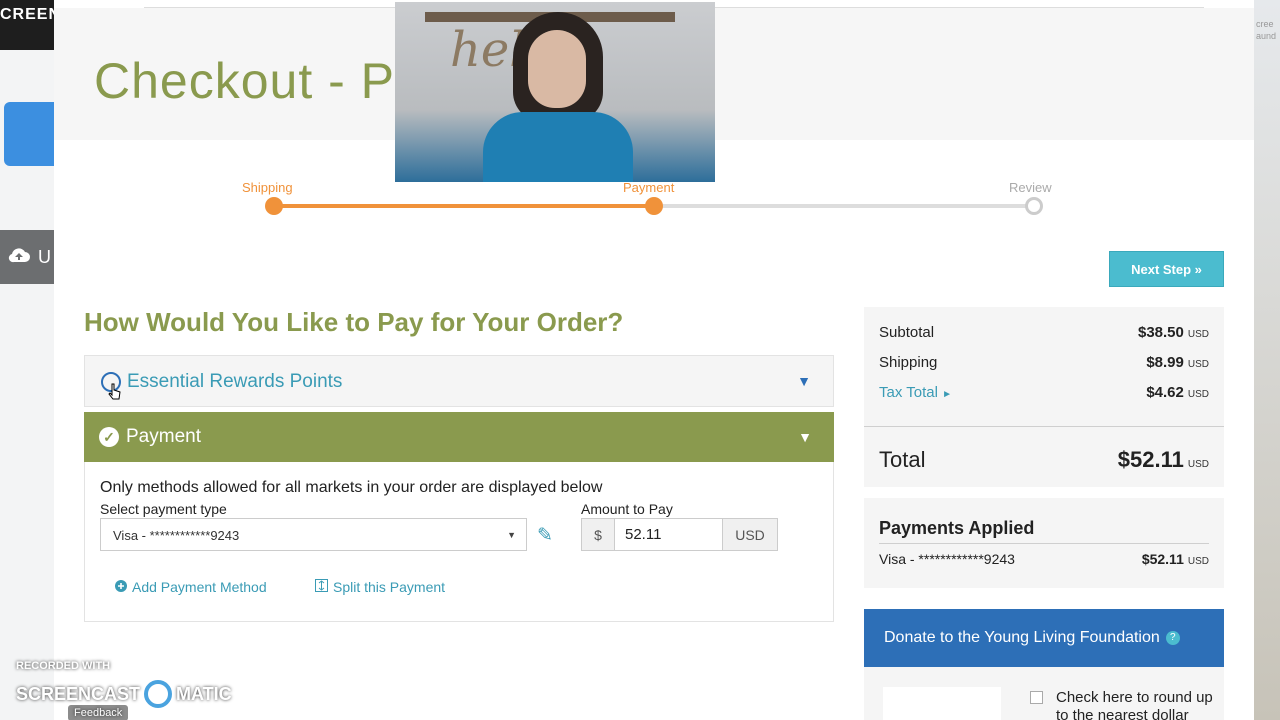  What do you see at coordinates (1198, 394) in the screenshot?
I see `tax-currency: USD` at bounding box center [1198, 394].